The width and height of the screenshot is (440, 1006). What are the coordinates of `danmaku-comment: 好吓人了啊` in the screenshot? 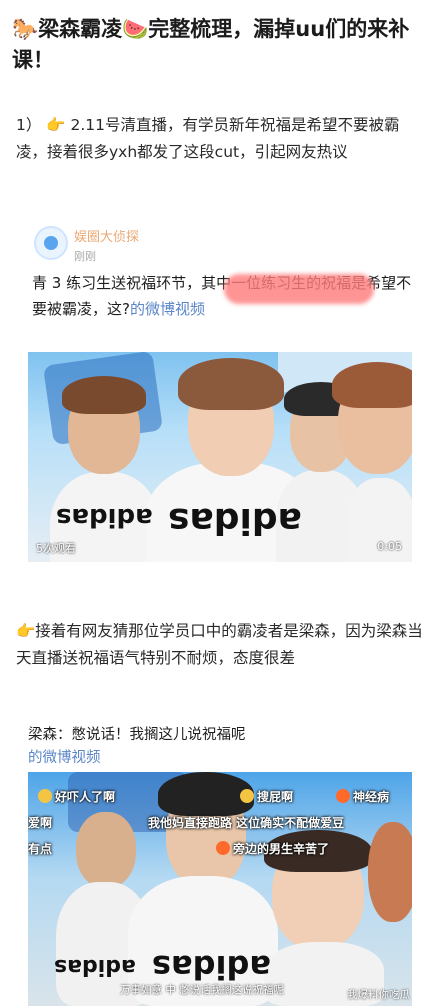 It's located at (76, 796).